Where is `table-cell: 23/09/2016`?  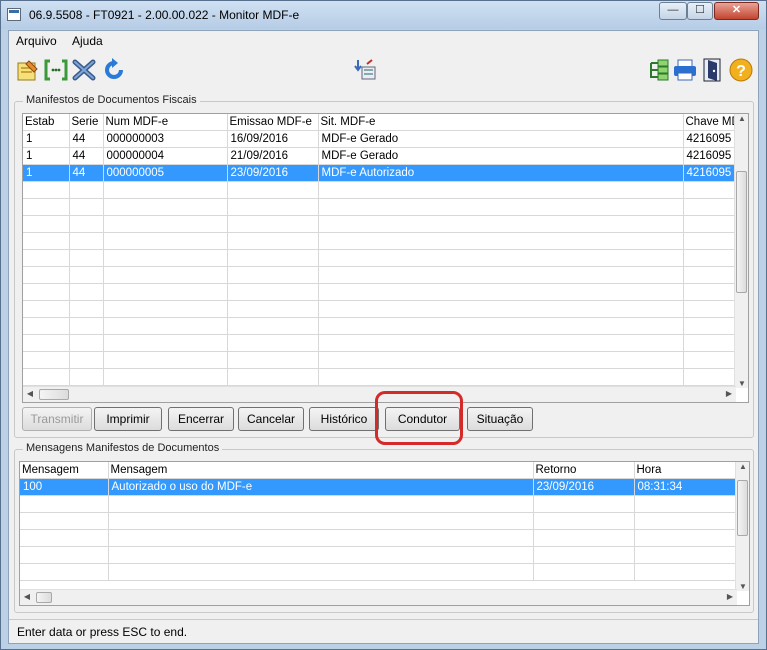
table-cell: 23/09/2016 is located at coordinates (273, 173).